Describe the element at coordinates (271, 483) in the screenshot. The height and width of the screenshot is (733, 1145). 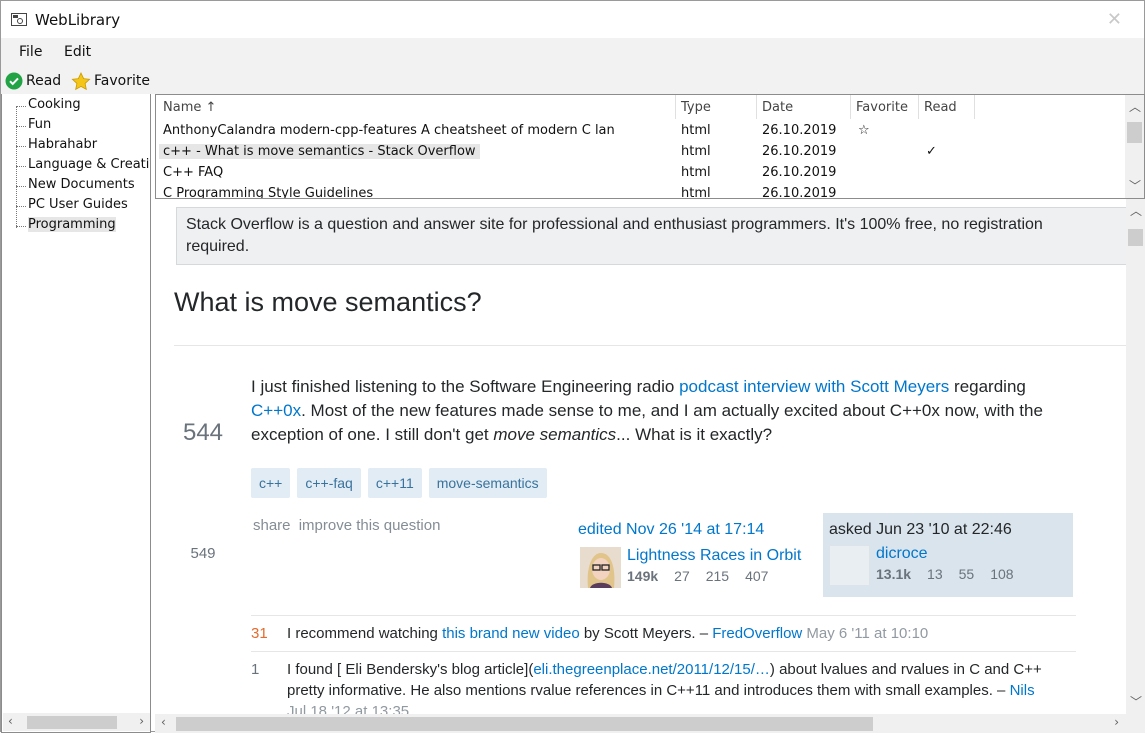
I see `tag-cpp: c++` at that location.